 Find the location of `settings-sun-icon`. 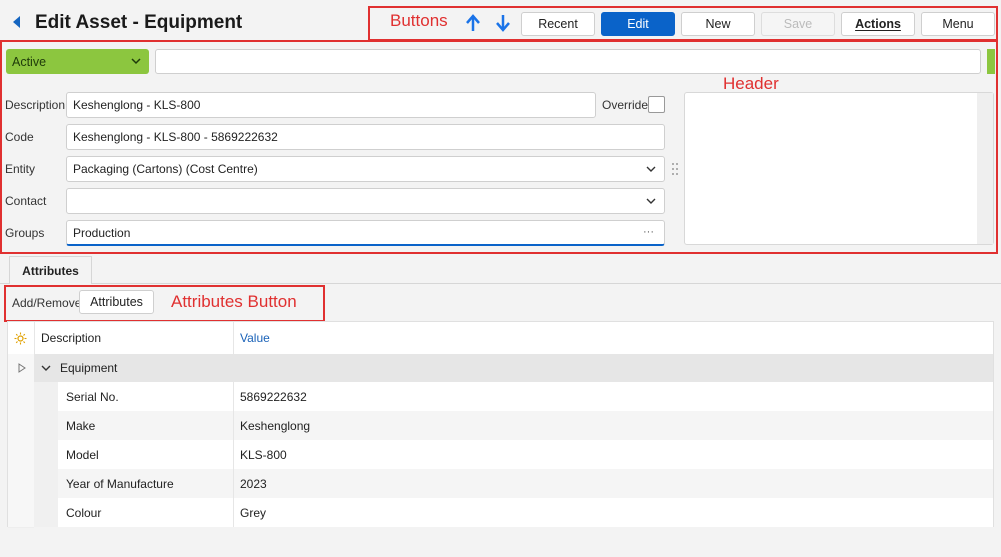

settings-sun-icon is located at coordinates (20, 338).